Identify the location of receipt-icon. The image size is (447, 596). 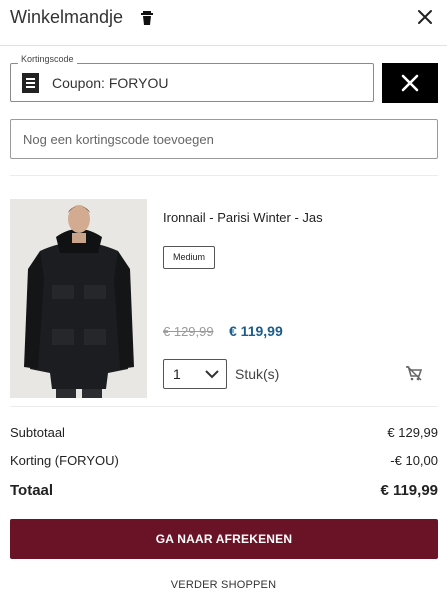
(30, 83).